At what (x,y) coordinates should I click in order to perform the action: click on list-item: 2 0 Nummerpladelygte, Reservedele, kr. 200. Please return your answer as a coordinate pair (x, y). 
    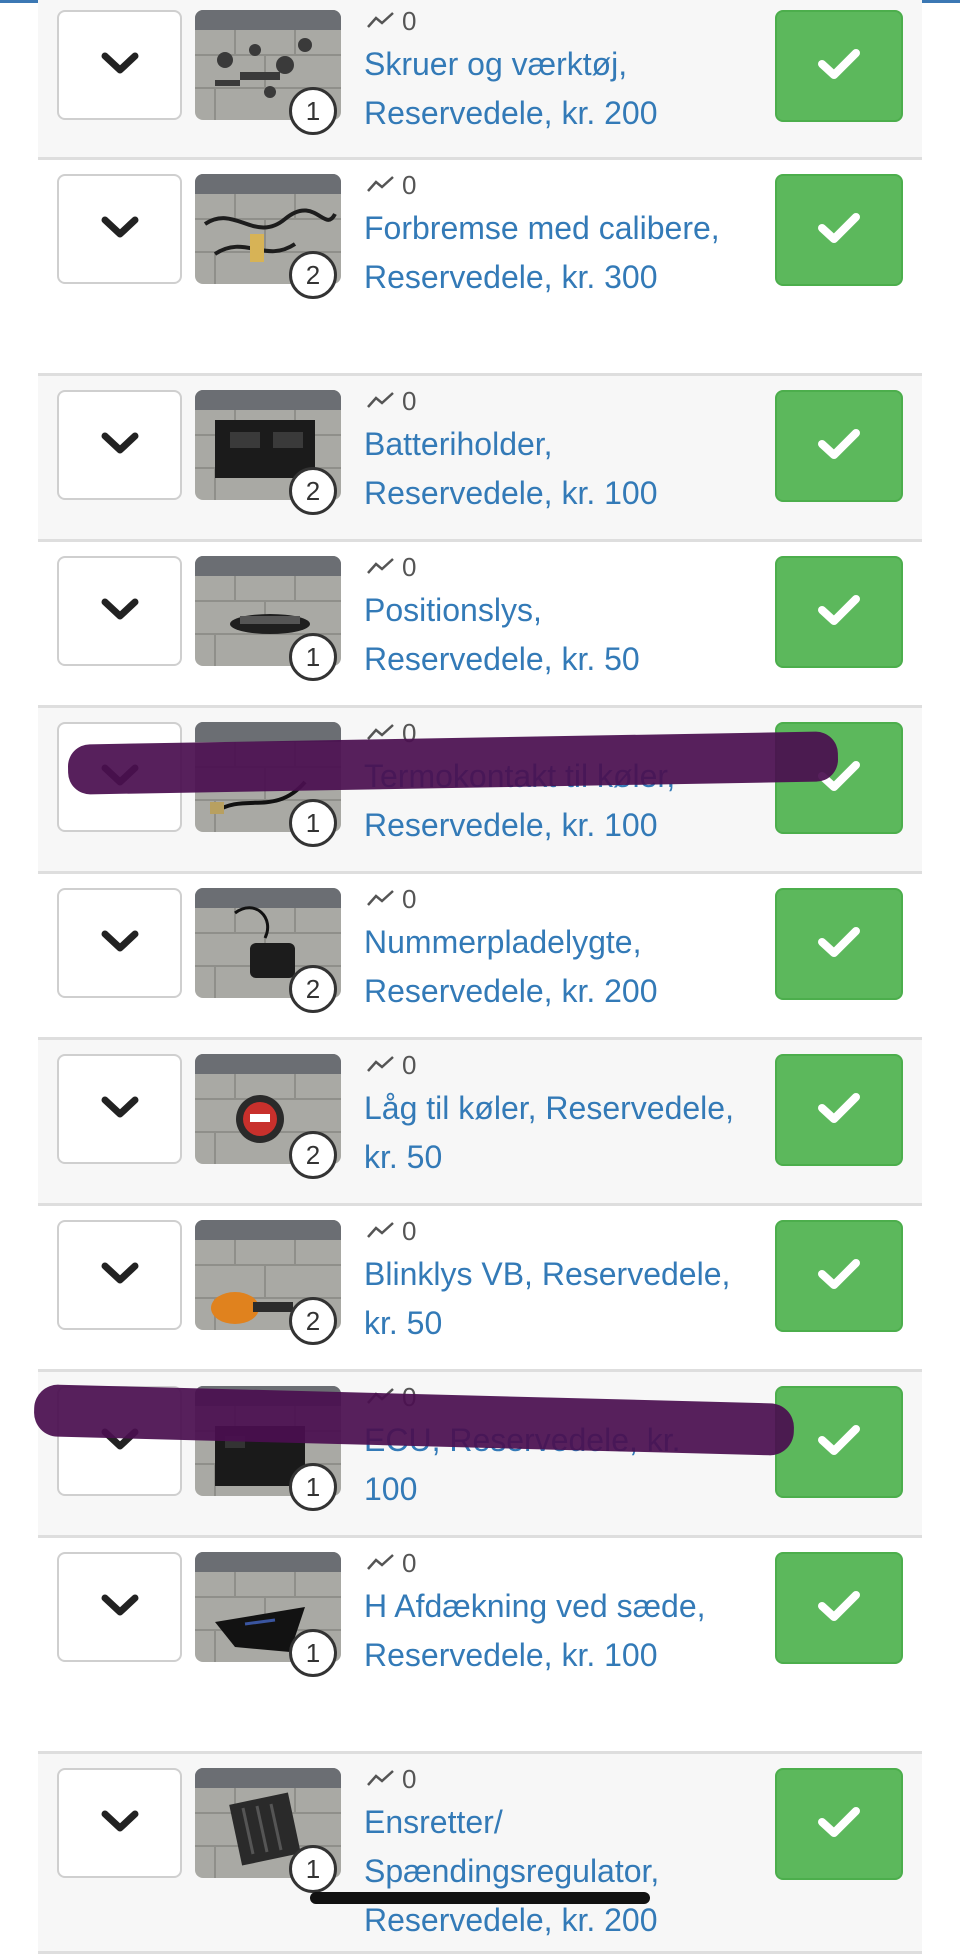
    Looking at the image, I should click on (480, 957).